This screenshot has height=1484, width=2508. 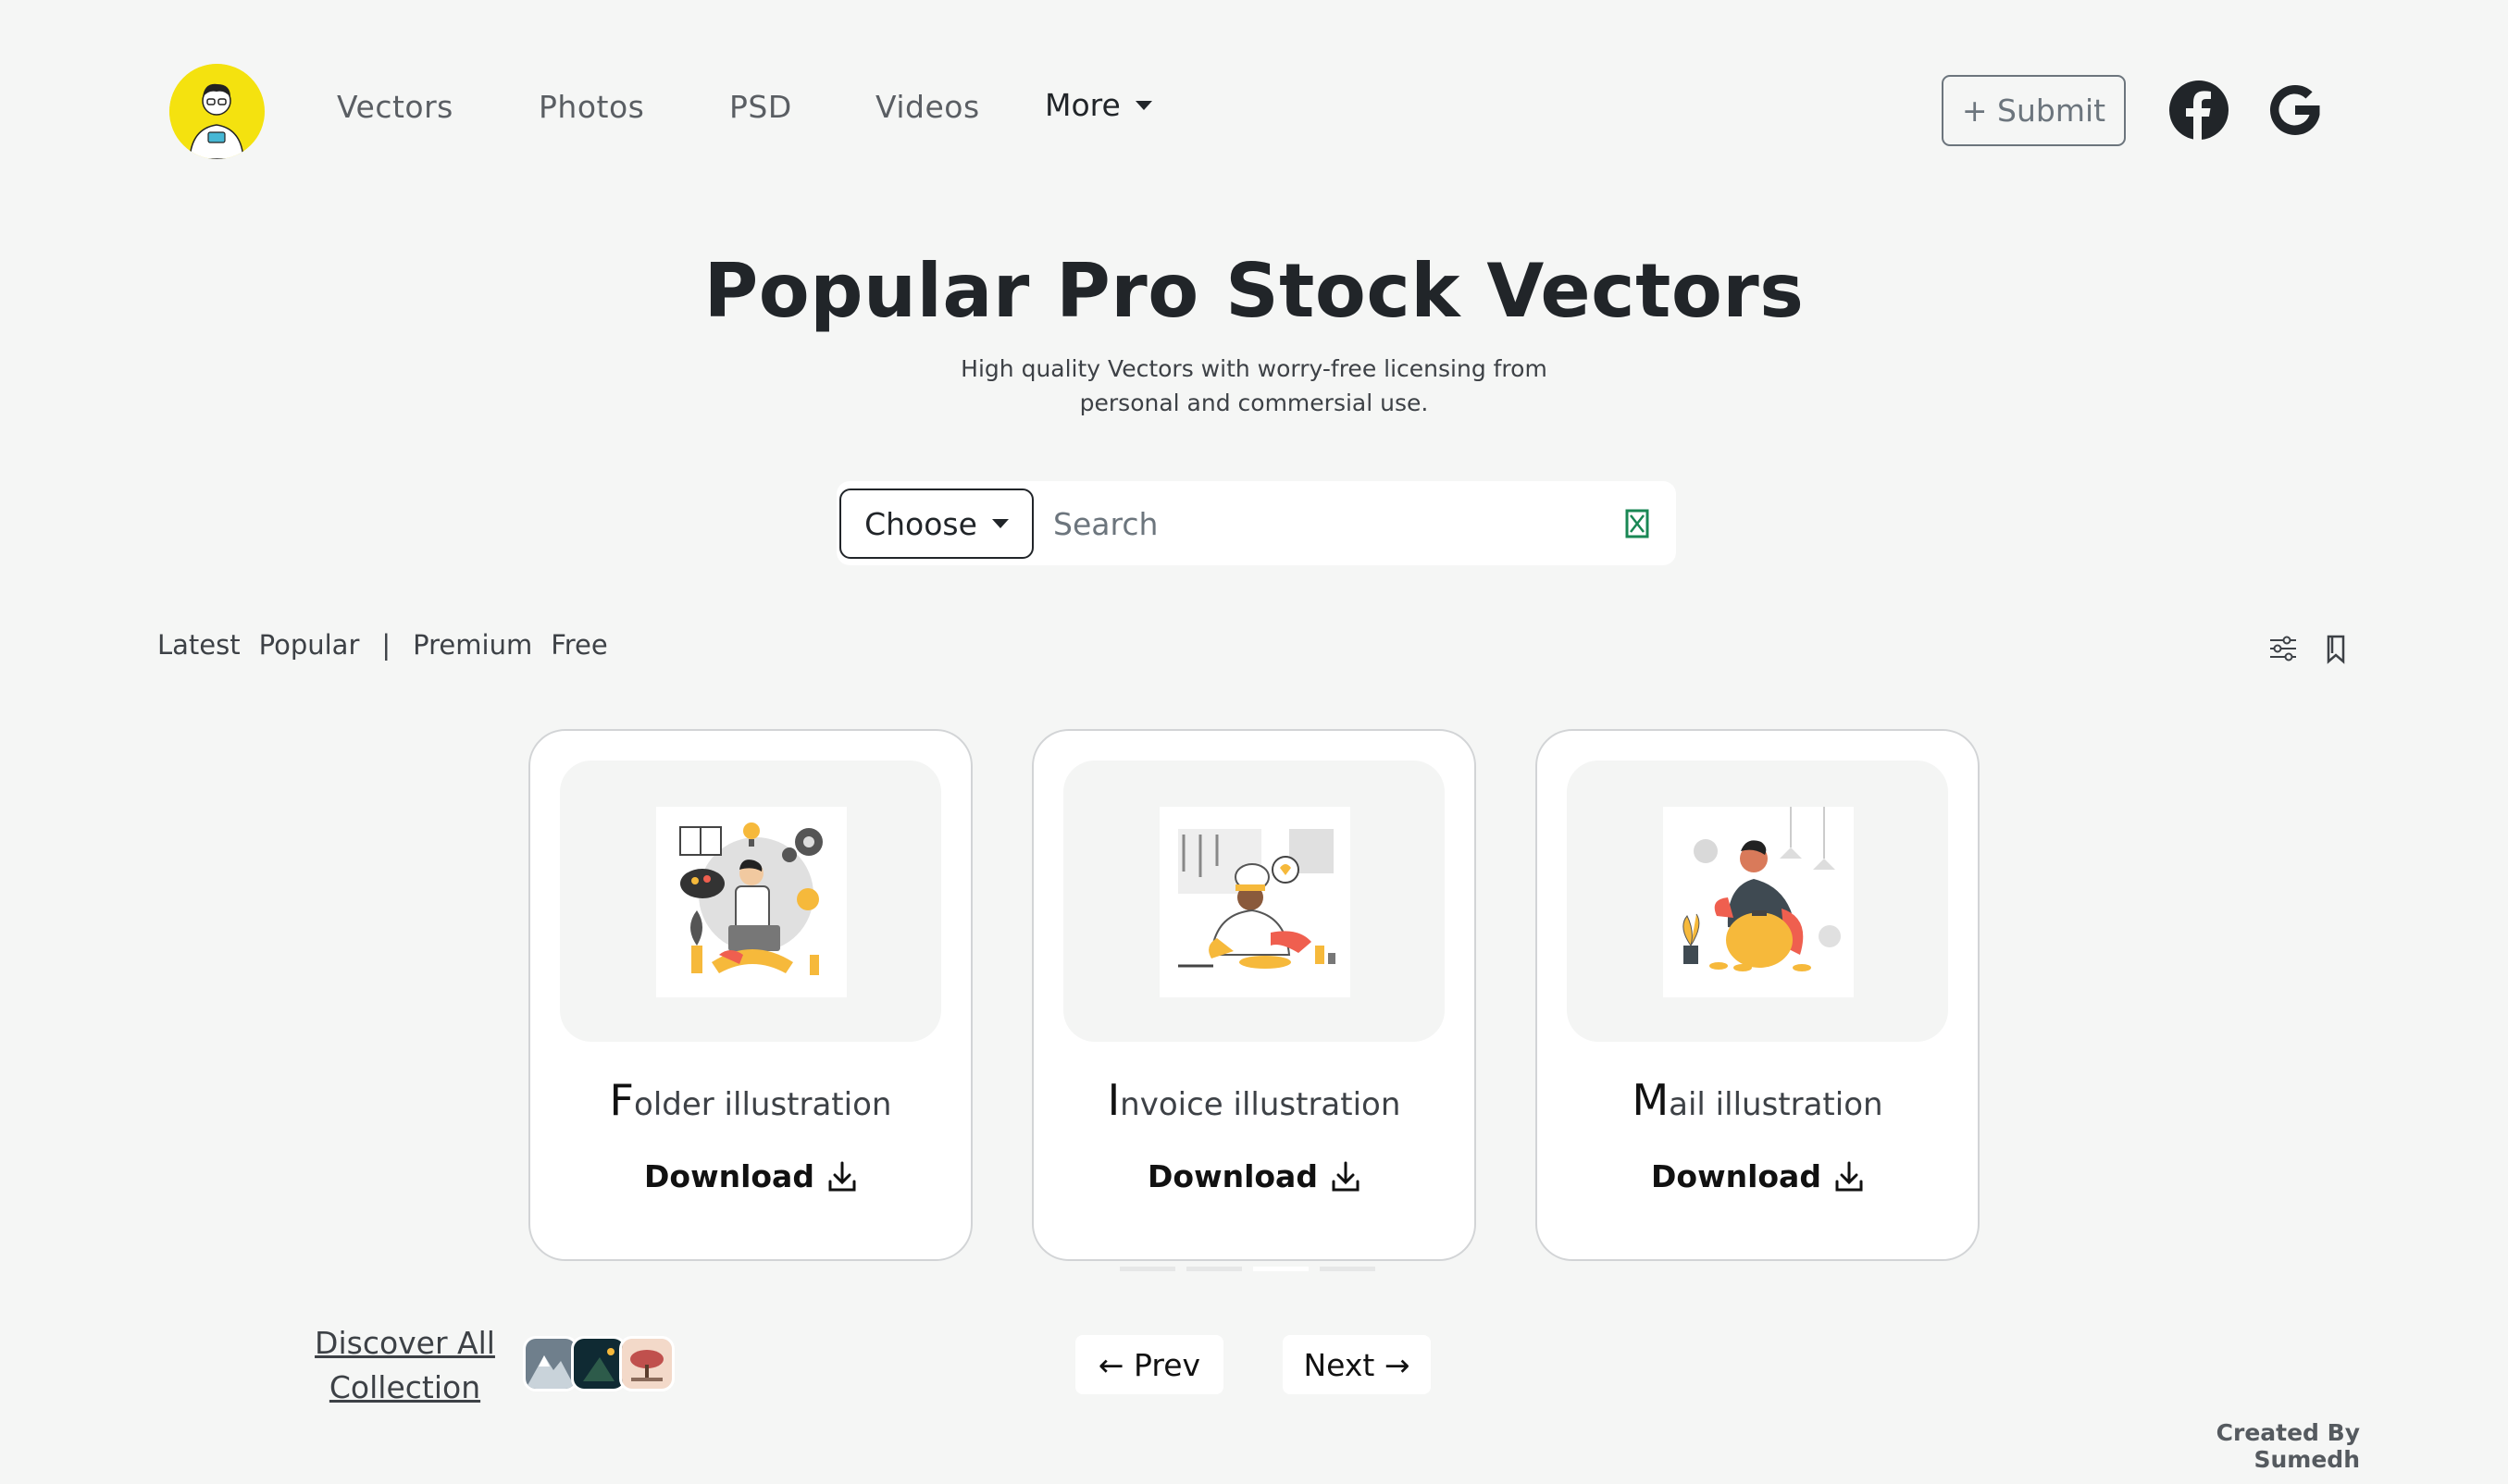 What do you see at coordinates (2034, 111) in the screenshot?
I see `submit-button: + Submit` at bounding box center [2034, 111].